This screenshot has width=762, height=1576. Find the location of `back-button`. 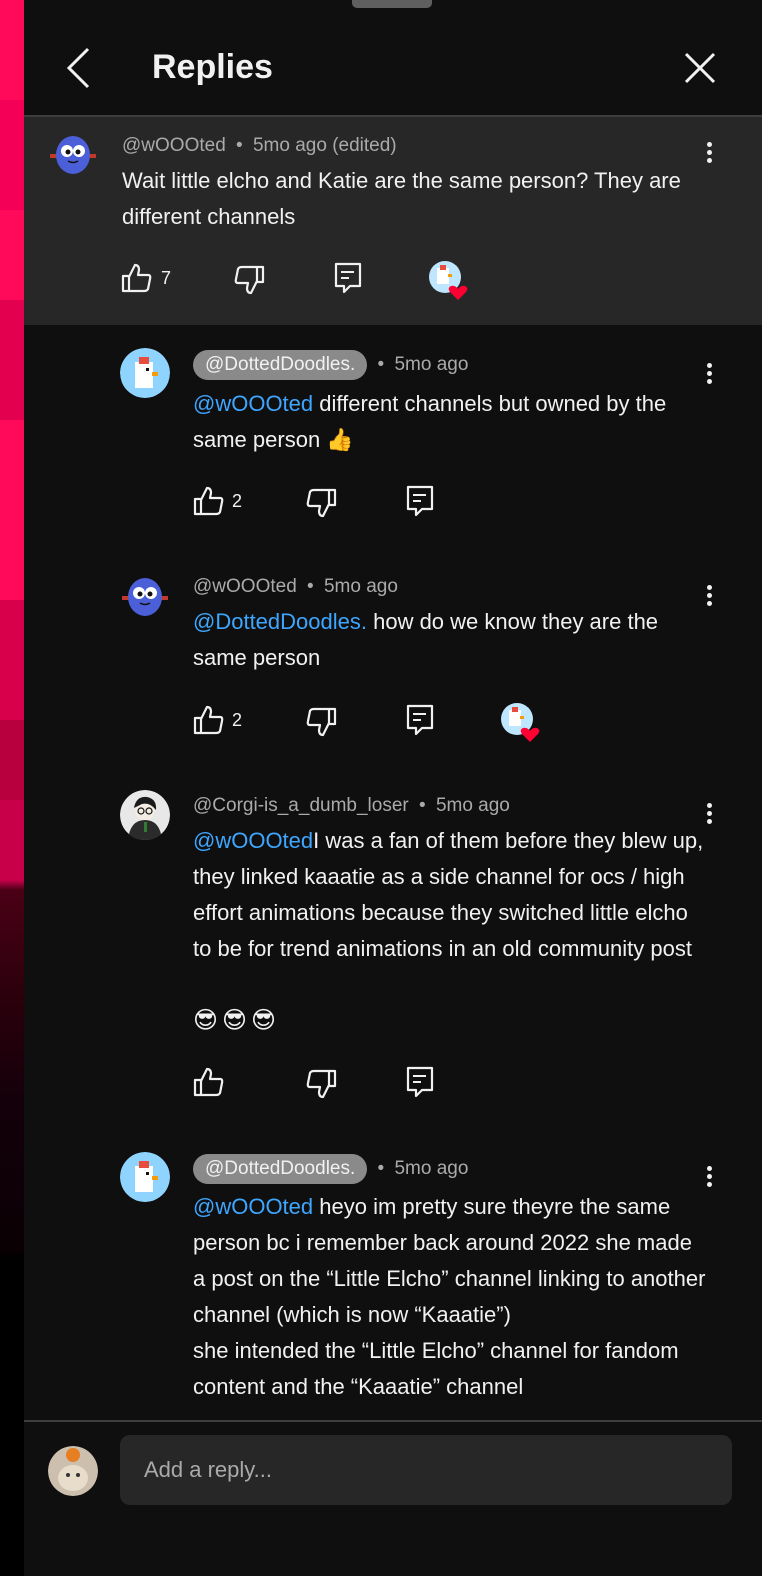

back-button is located at coordinates (80, 68).